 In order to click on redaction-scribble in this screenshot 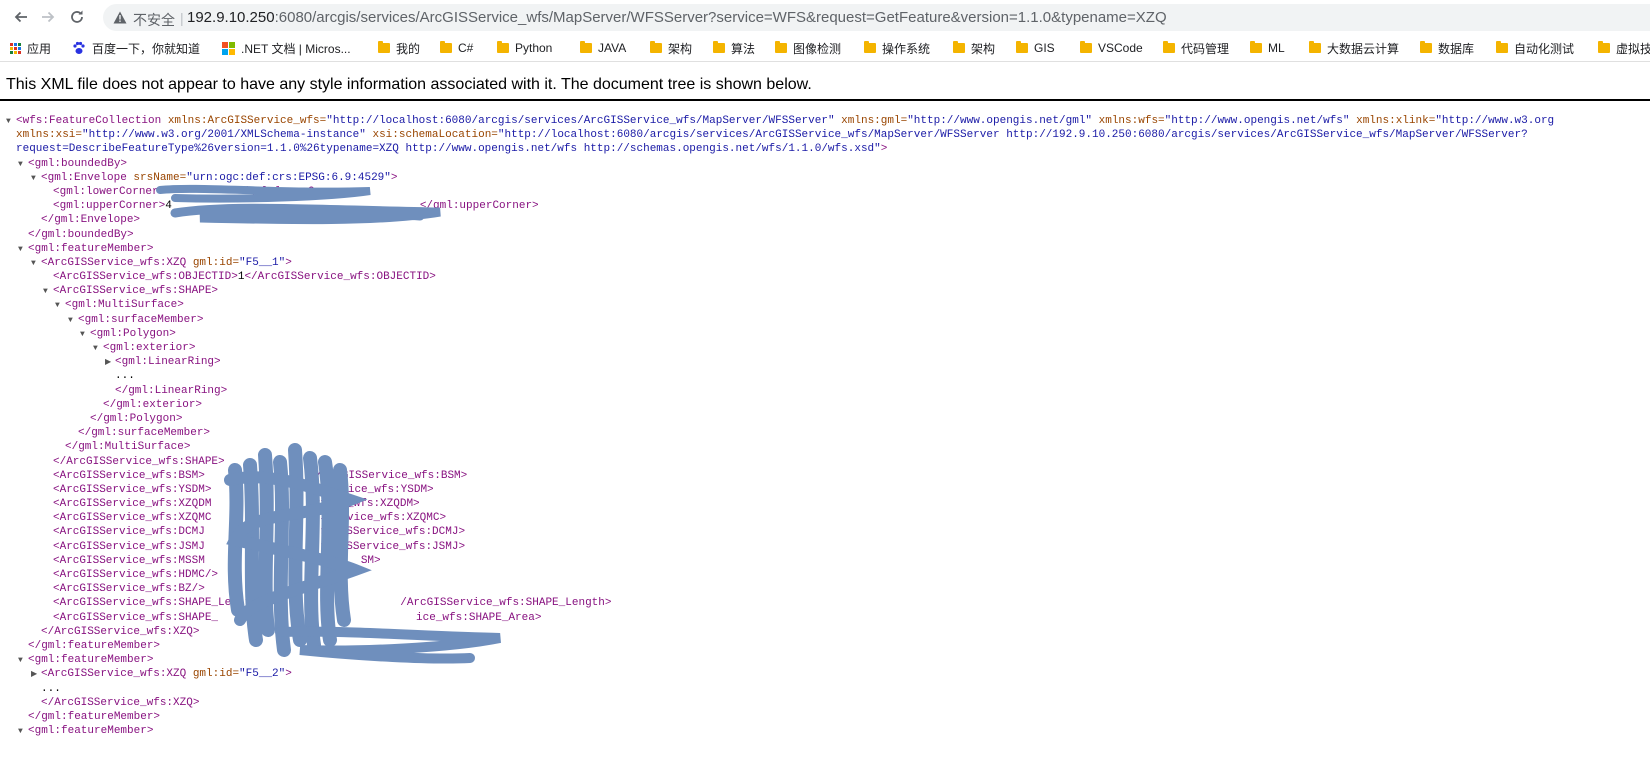, I will do `click(328, 424)`.